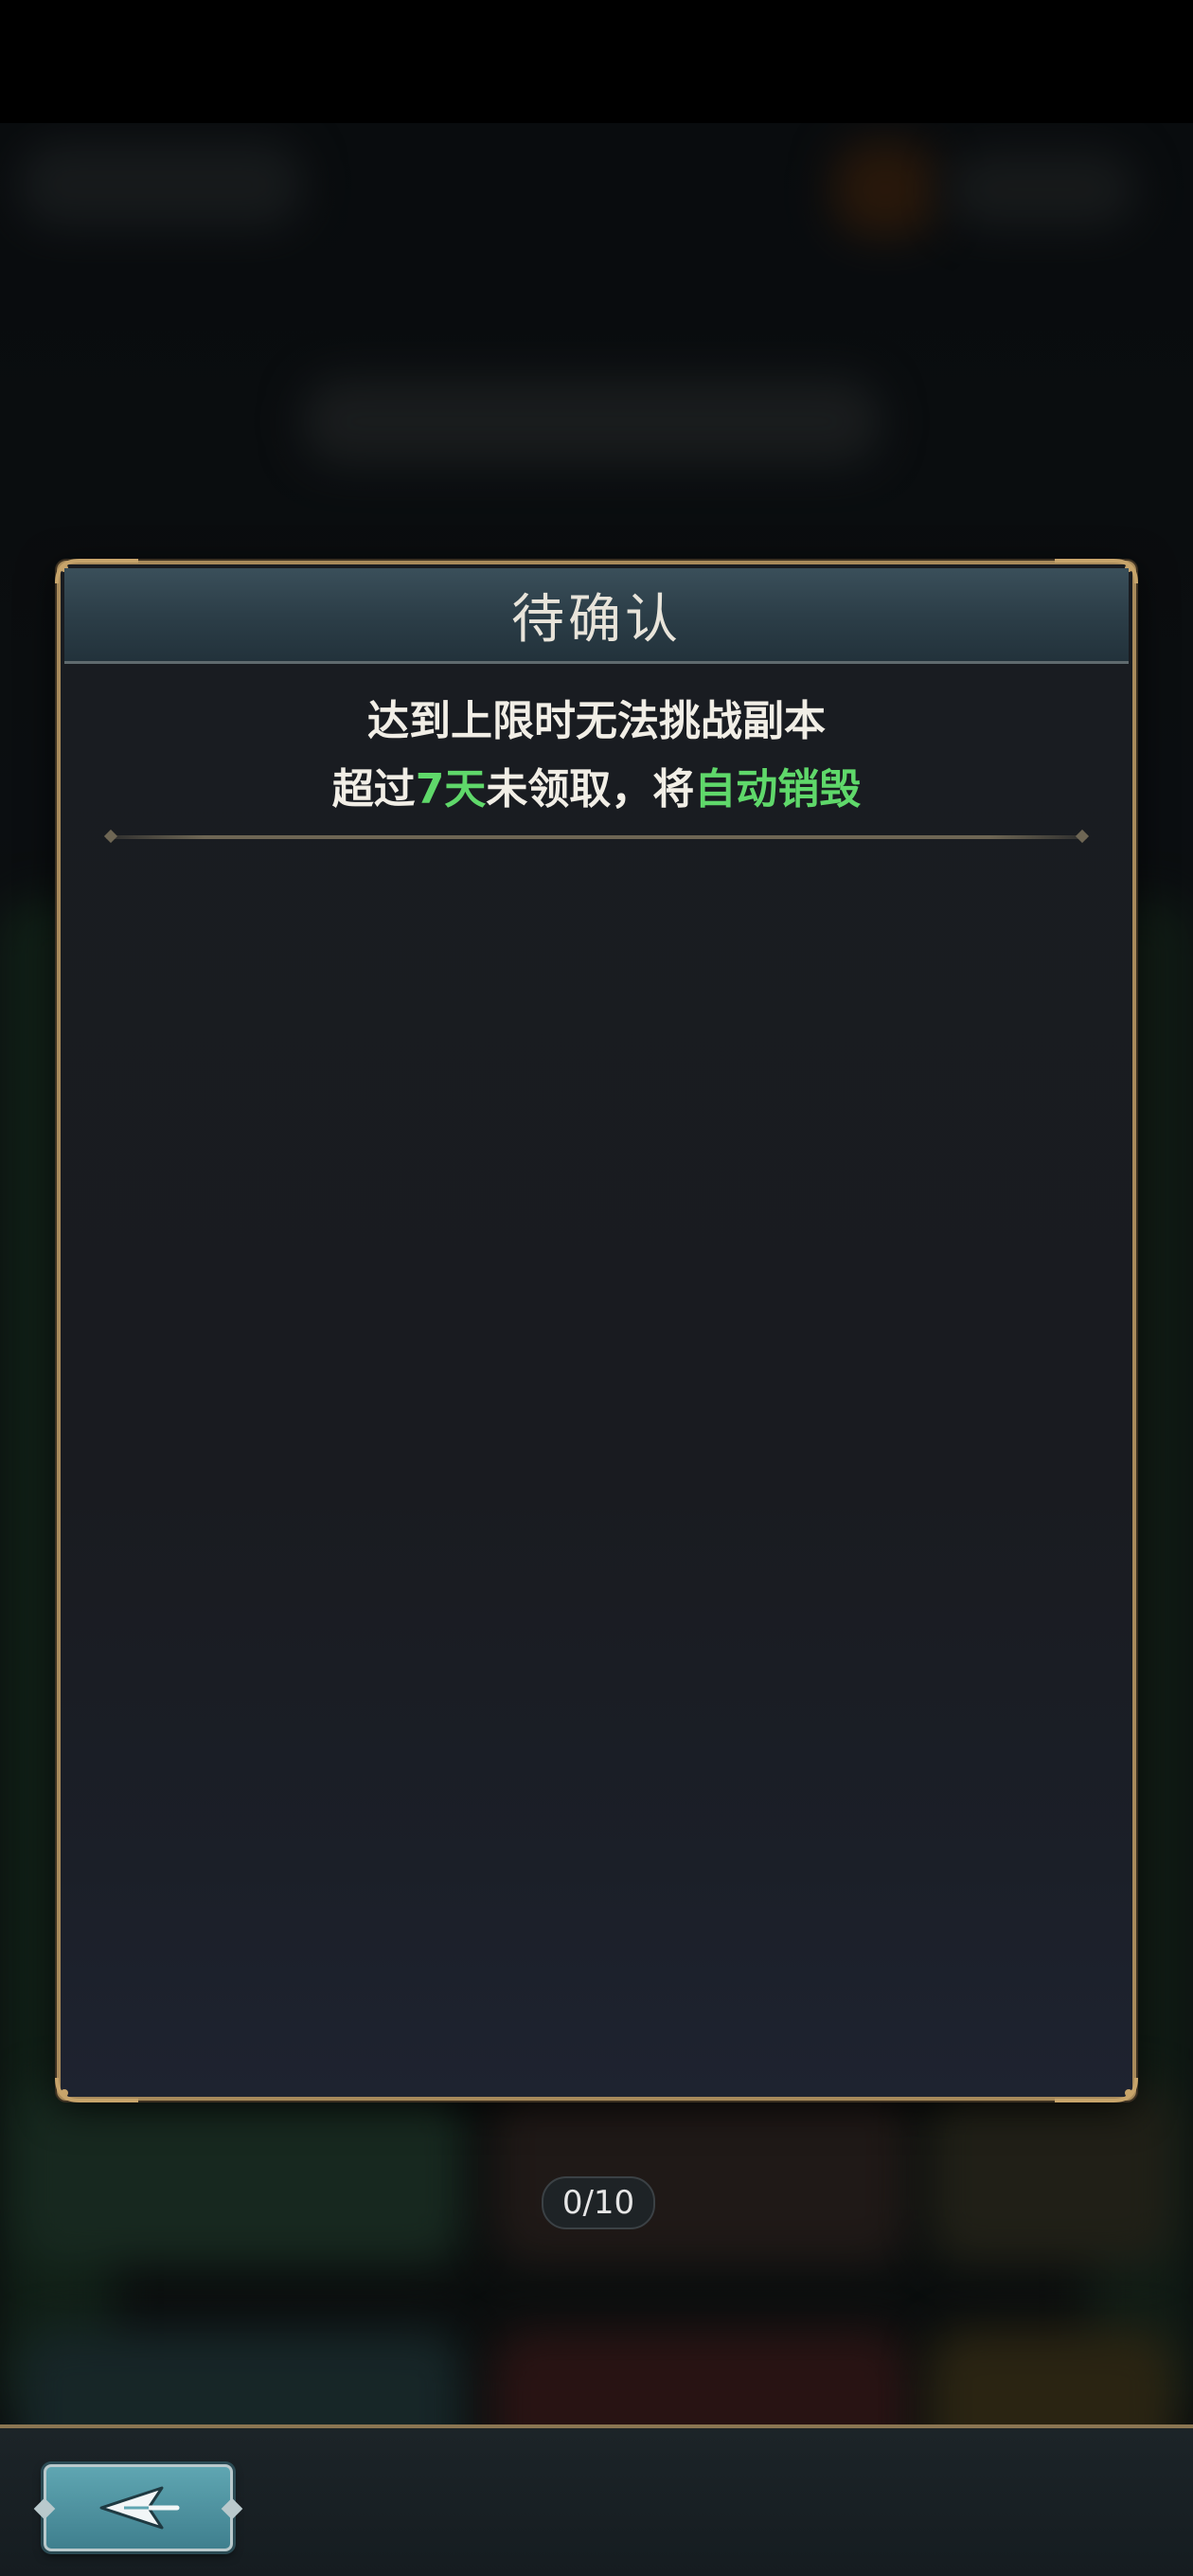 This screenshot has height=2576, width=1193. What do you see at coordinates (590, 789) in the screenshot?
I see `notice-line-2-middle: 未领取，将` at bounding box center [590, 789].